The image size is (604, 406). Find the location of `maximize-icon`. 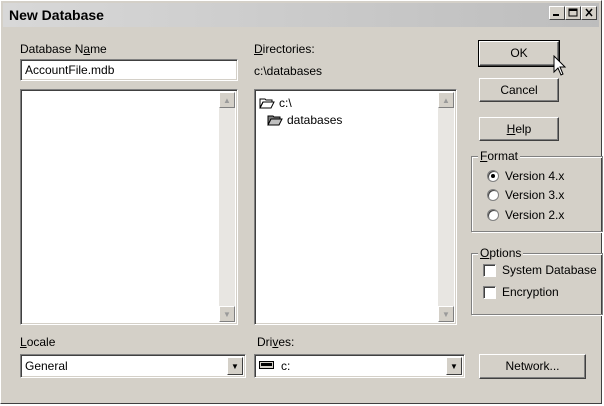

maximize-icon is located at coordinates (573, 12).